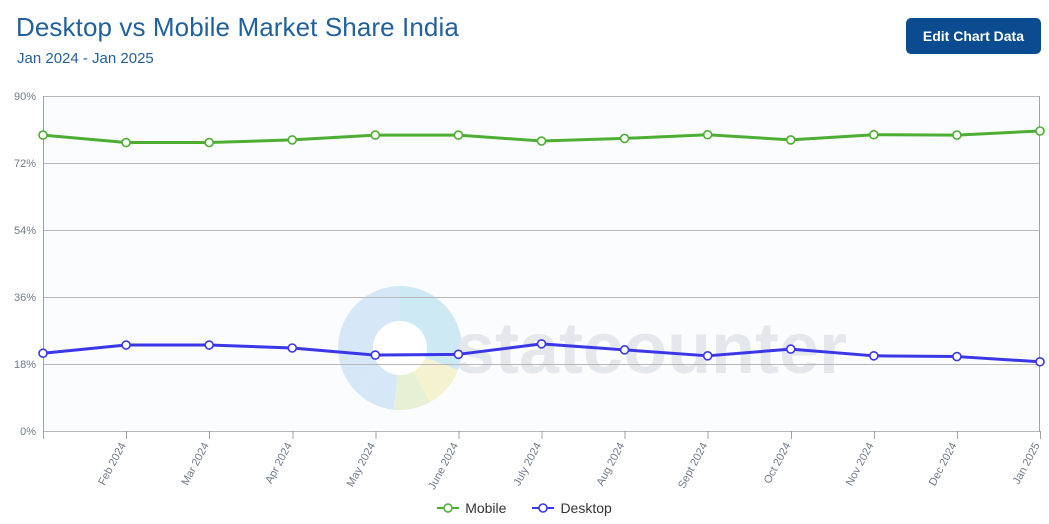 Image resolution: width=1049 pixels, height=524 pixels. Describe the element at coordinates (28, 432) in the screenshot. I see `y-axis-tick-label: 0%` at that location.